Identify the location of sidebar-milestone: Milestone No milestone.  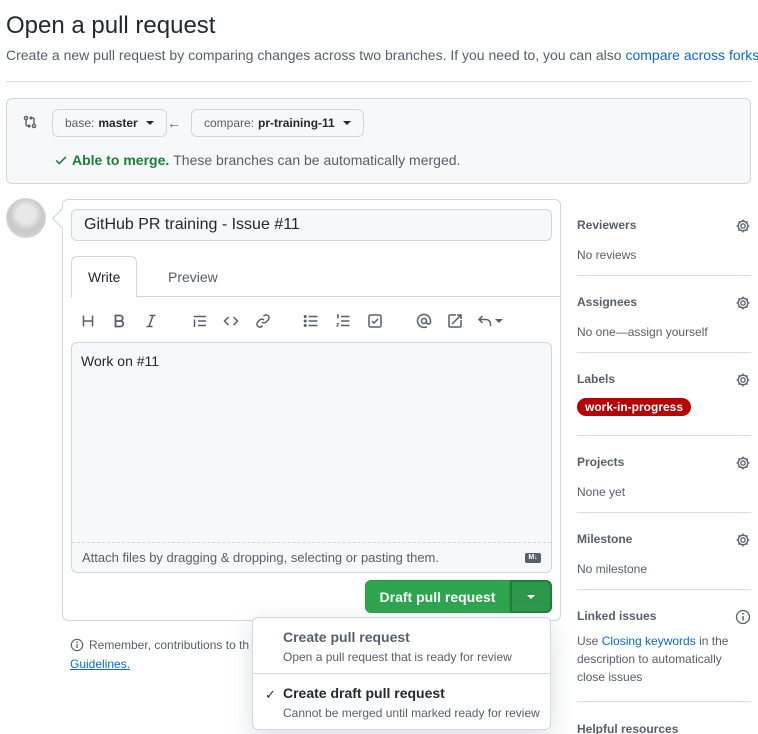
(664, 555).